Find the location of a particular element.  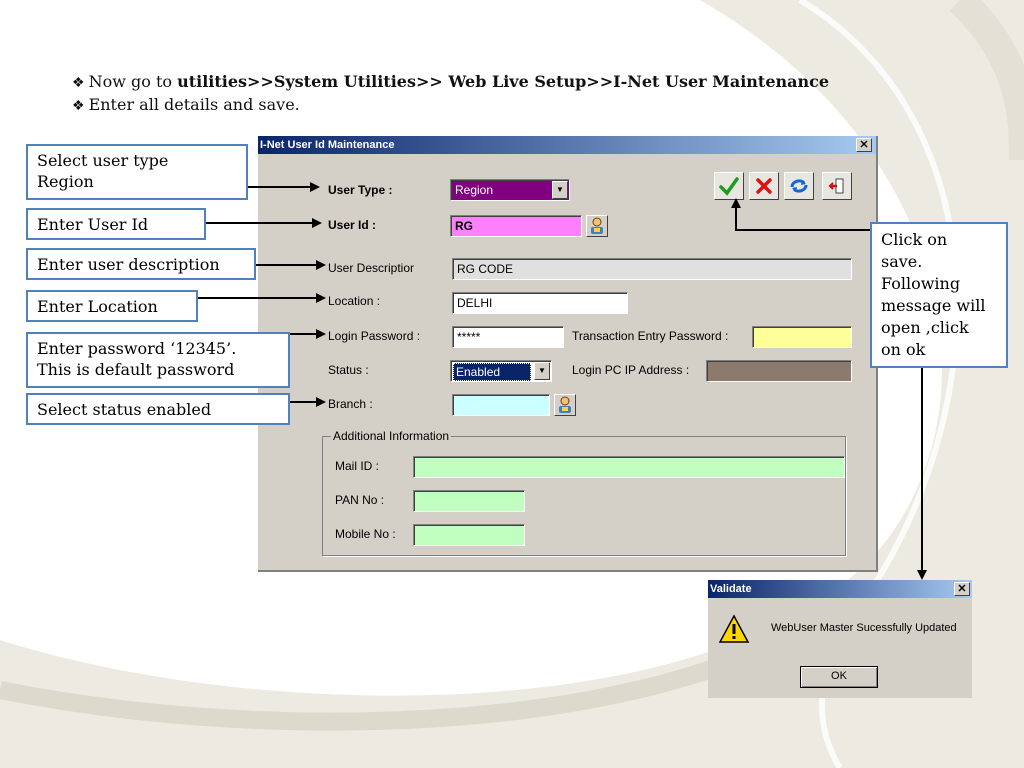

user-id-lookup-button is located at coordinates (597, 226).